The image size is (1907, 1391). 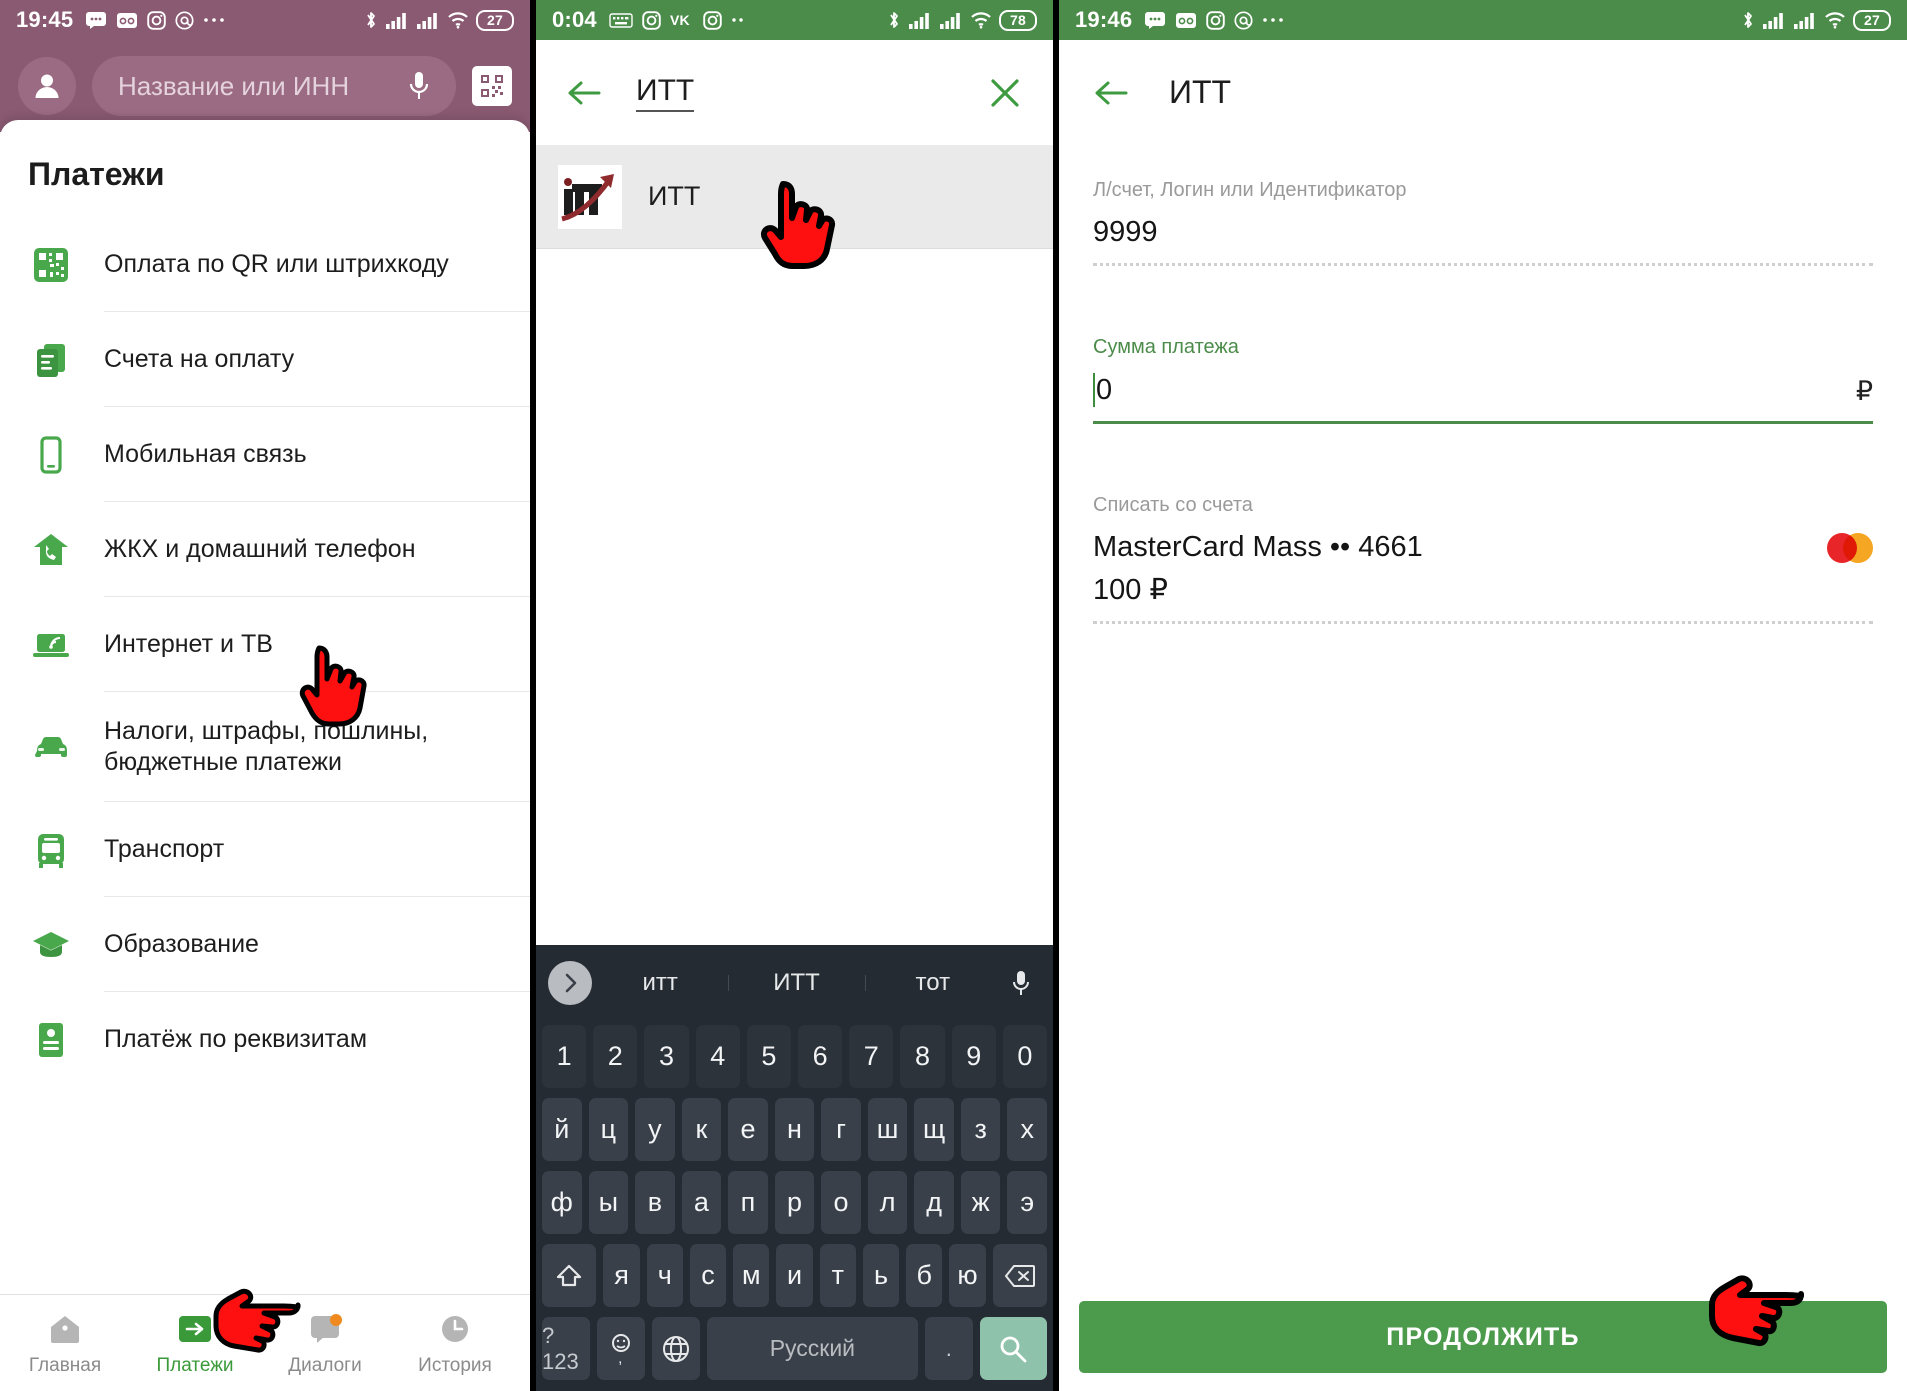 I want to click on key-ru-29: ь, so click(x=881, y=1275).